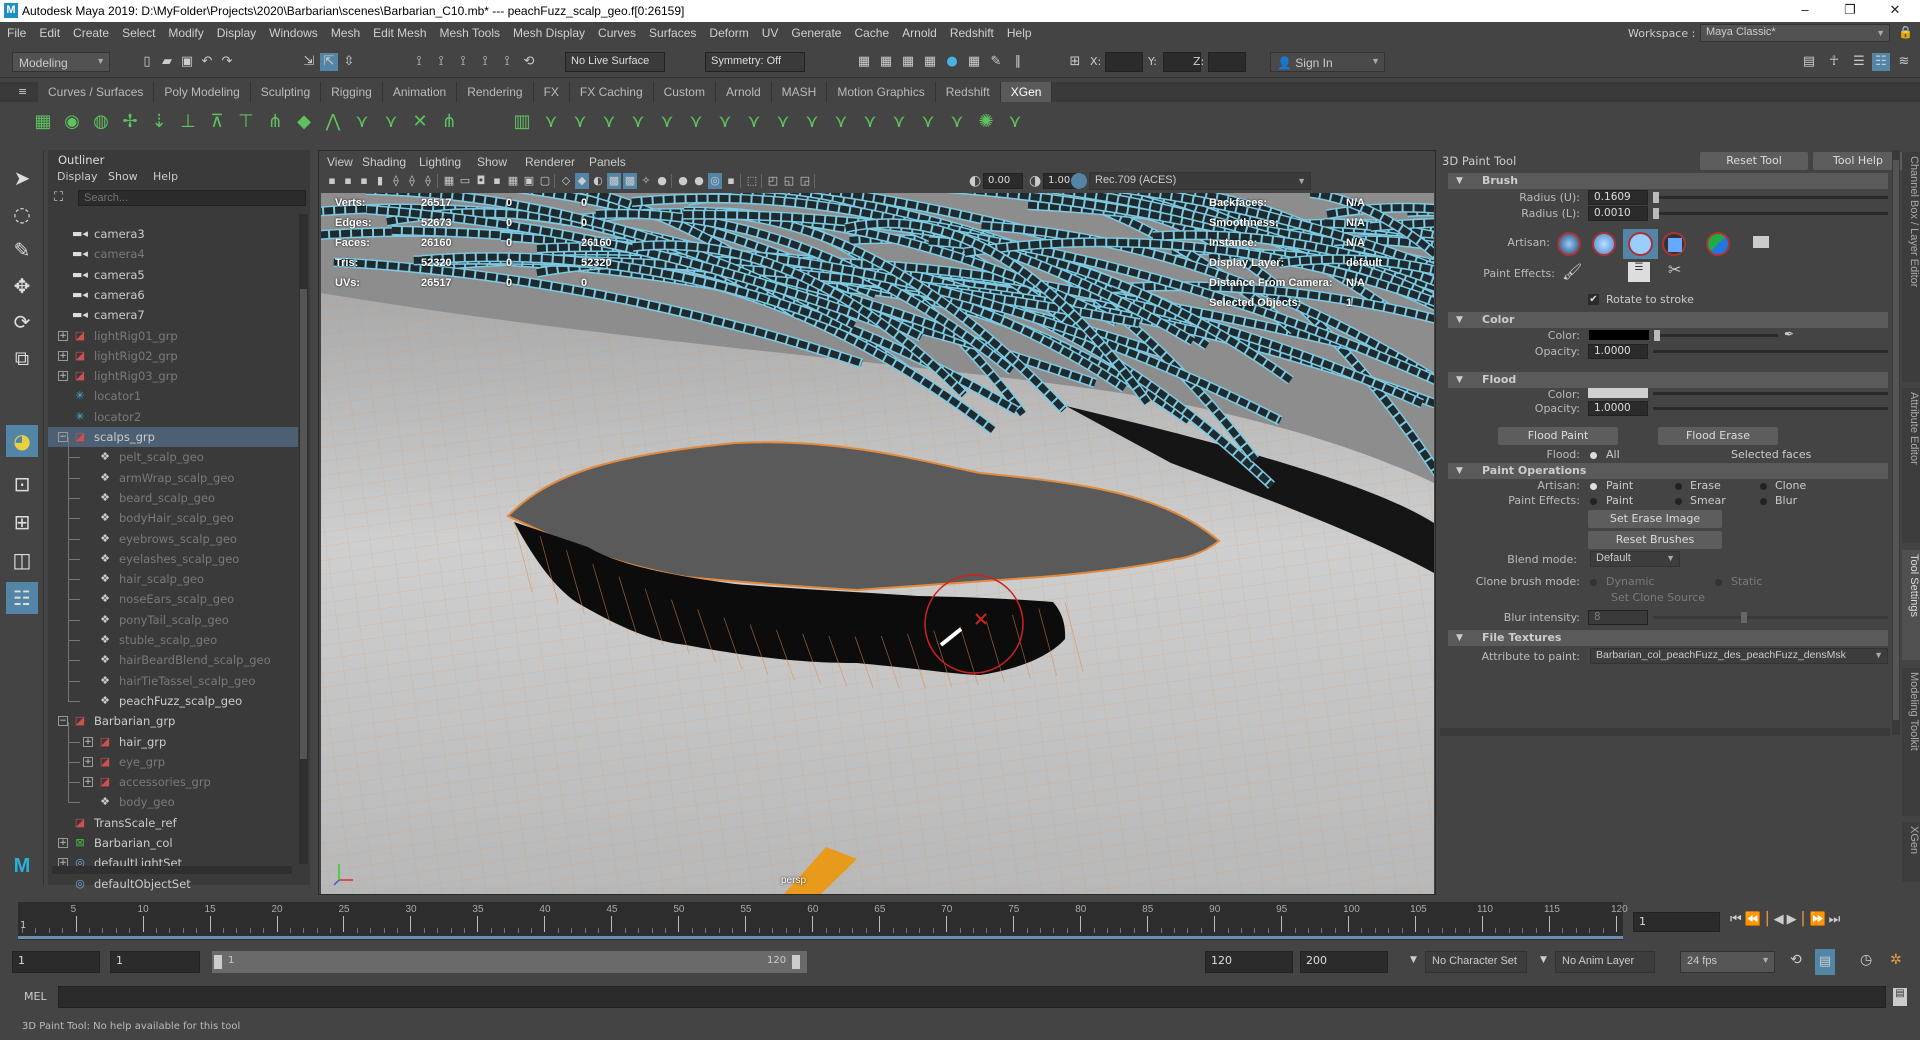 This screenshot has width=1920, height=1040. What do you see at coordinates (1900, 997) in the screenshot?
I see `script-editor-icon: ▤` at bounding box center [1900, 997].